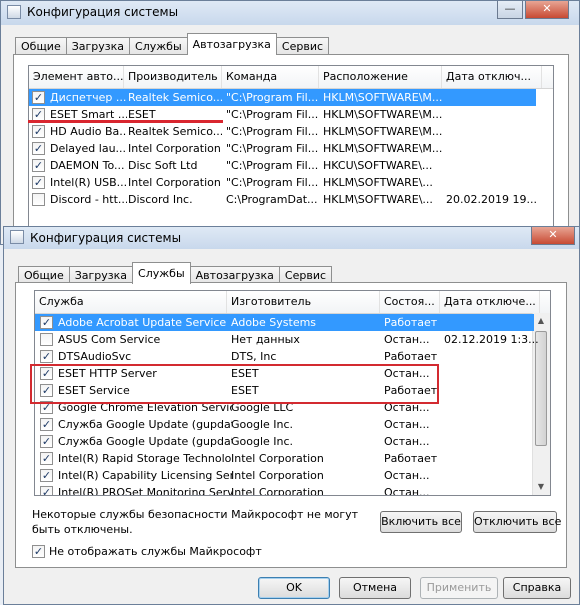 The height and width of the screenshot is (605, 580). I want to click on table-cell: Intel Corporation, so click(174, 182).